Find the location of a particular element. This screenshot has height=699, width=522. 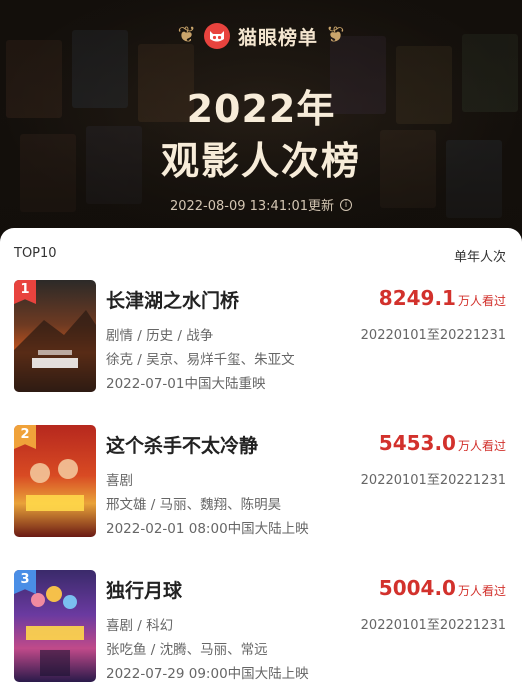

movie-genres: 喜剧 / 科幻 is located at coordinates (140, 626).